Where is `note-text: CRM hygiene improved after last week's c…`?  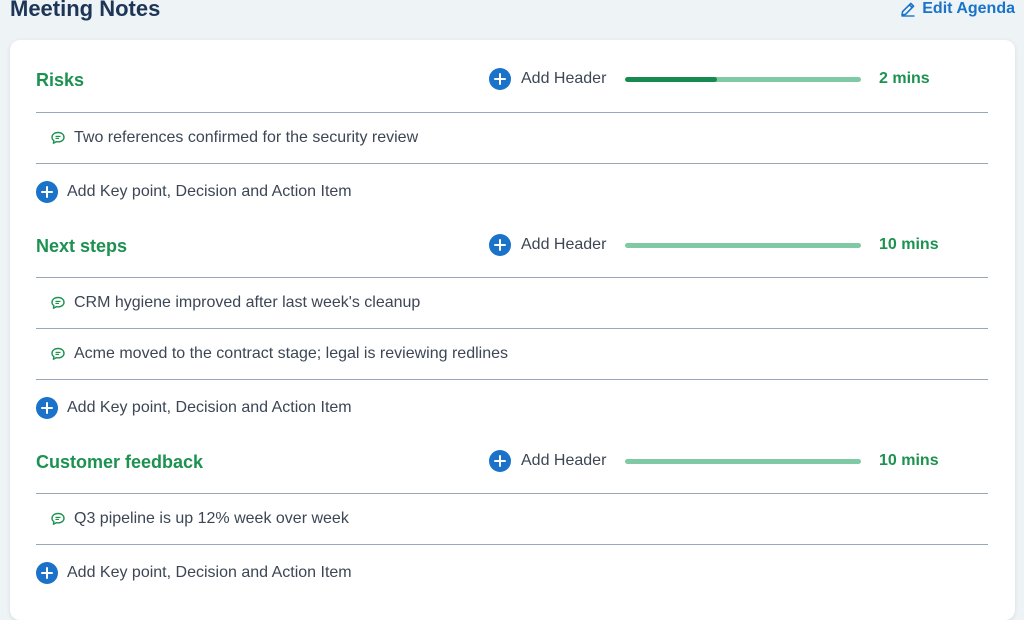 note-text: CRM hygiene improved after last week's c… is located at coordinates (247, 302).